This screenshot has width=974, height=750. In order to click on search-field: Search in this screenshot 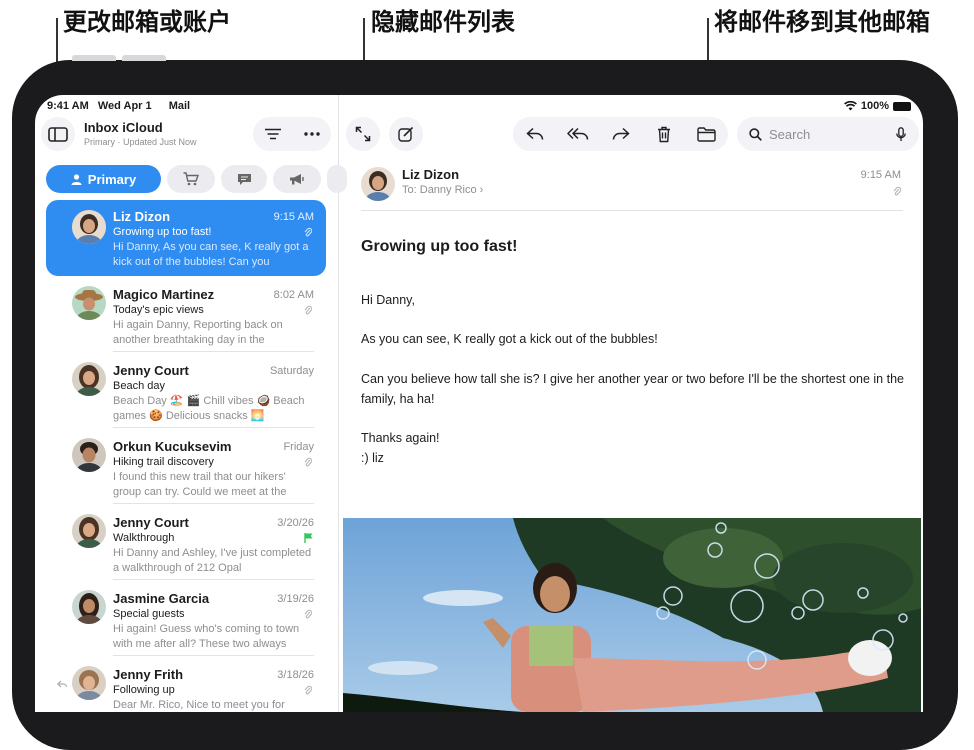, I will do `click(828, 134)`.